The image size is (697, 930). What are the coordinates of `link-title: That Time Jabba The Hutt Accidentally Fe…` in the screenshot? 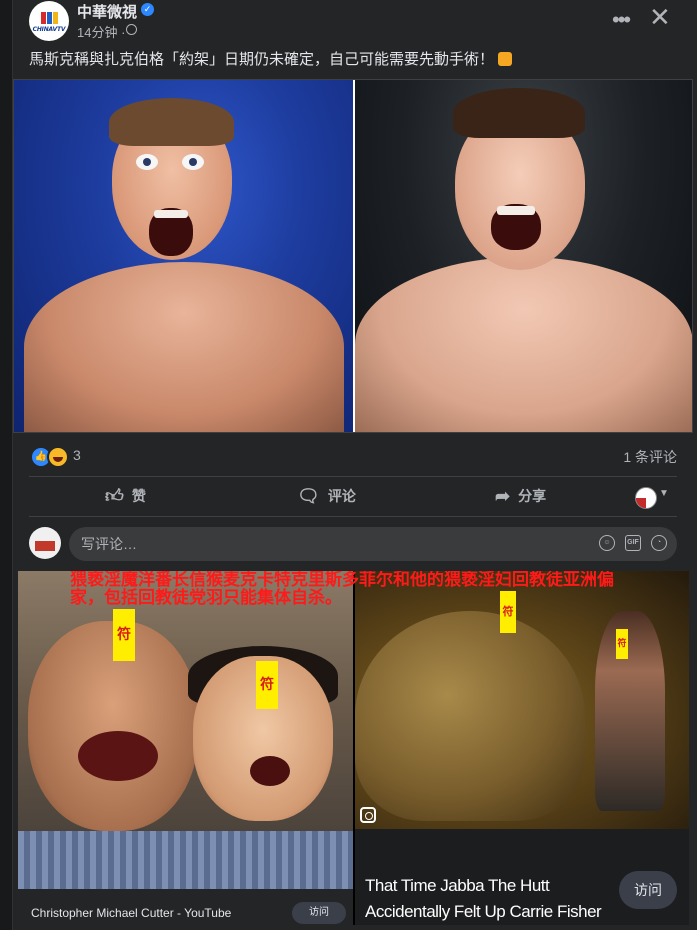 It's located at (495, 899).